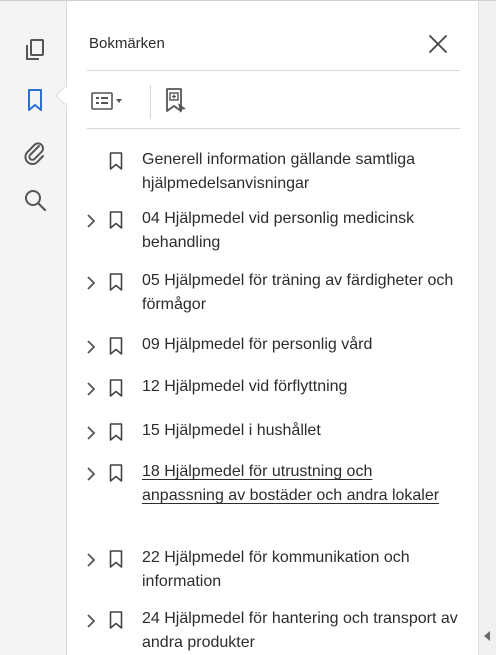 This screenshot has height=655, width=496. Describe the element at coordinates (106, 101) in the screenshot. I see `bookmark-options-icon` at that location.